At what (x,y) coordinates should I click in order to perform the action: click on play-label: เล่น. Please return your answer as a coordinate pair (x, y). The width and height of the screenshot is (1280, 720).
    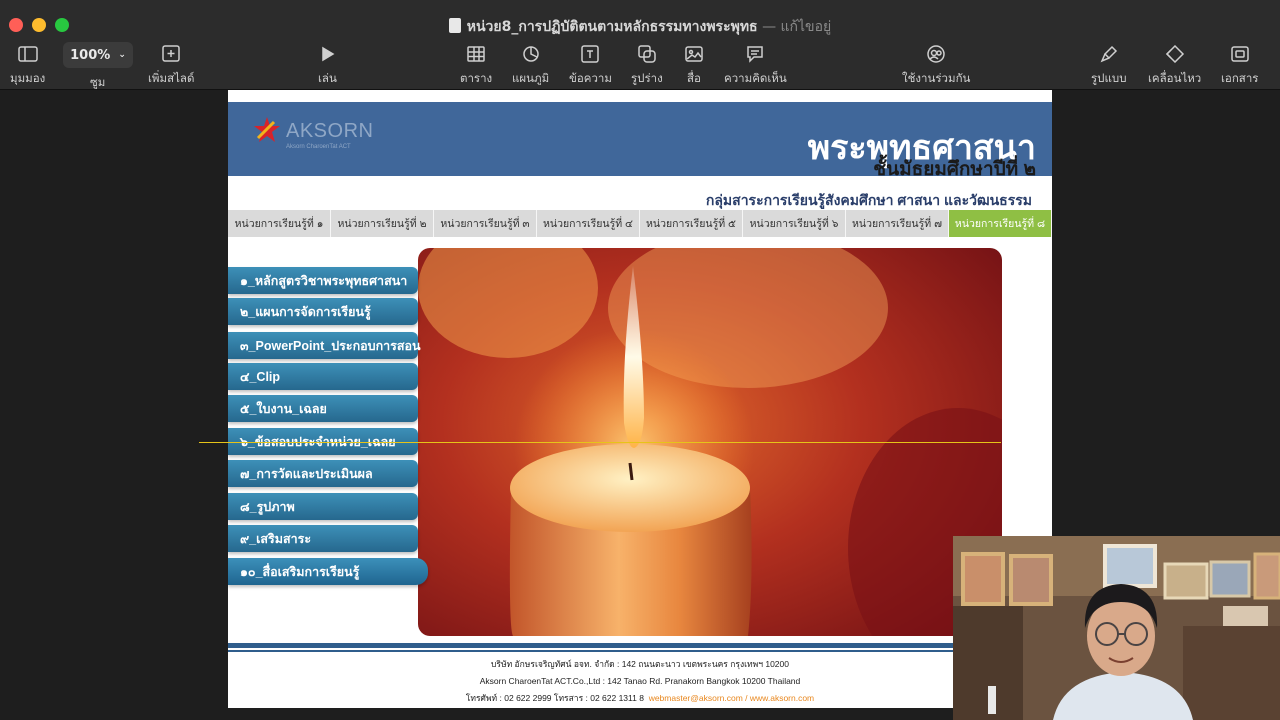
    Looking at the image, I should click on (327, 78).